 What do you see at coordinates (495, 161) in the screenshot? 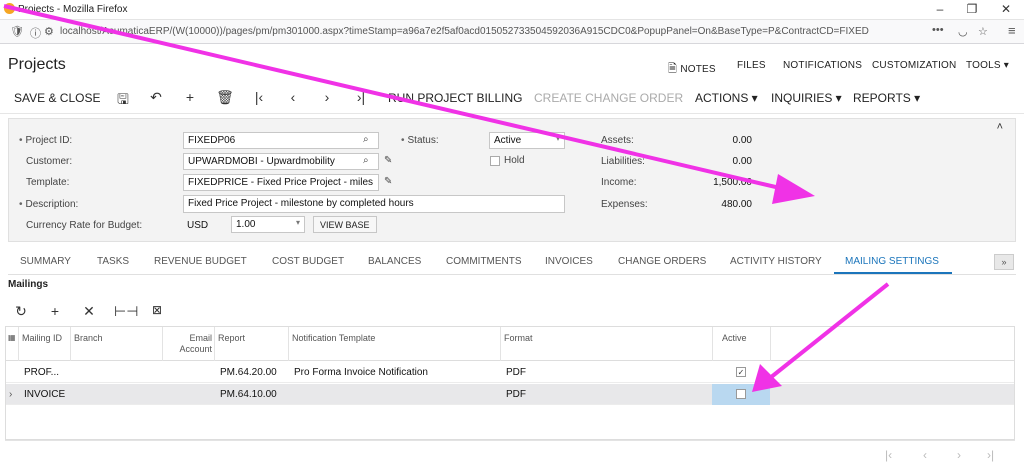
I see `hold-checkbox` at bounding box center [495, 161].